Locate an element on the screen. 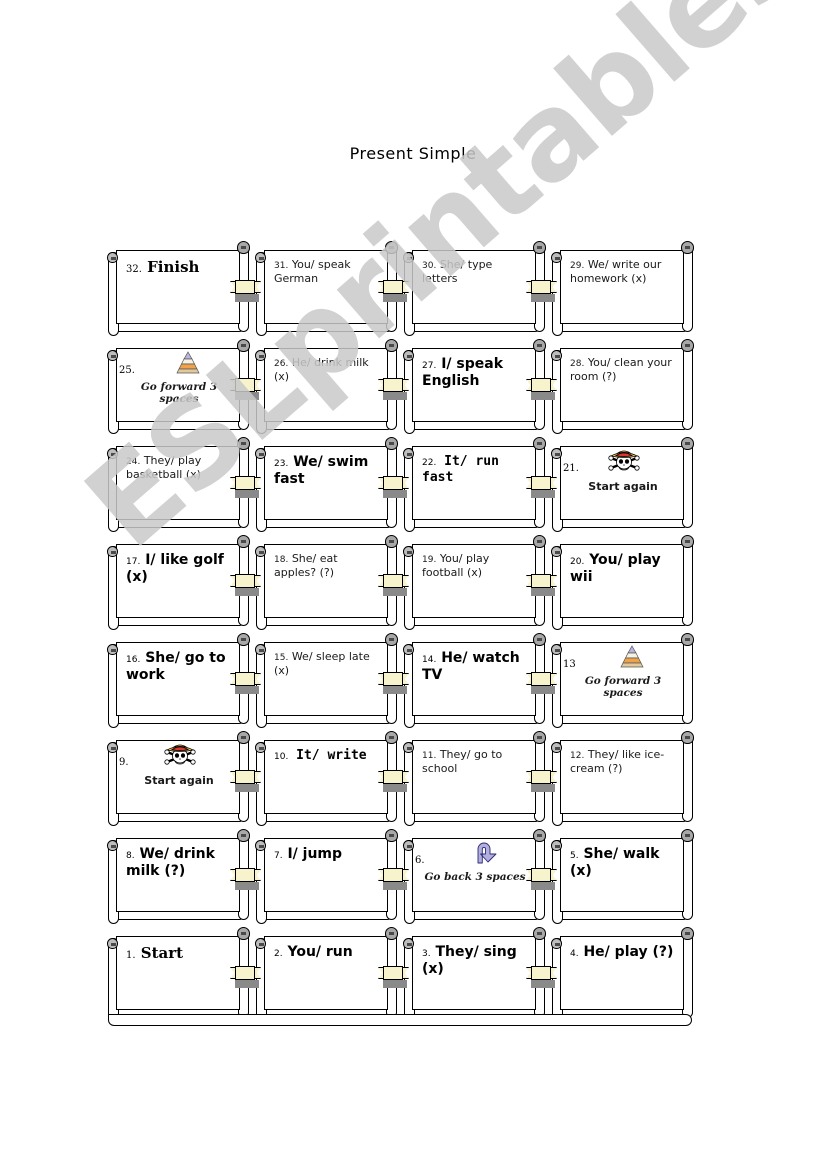  board-cell-9: 9. Start again is located at coordinates (182, 780).